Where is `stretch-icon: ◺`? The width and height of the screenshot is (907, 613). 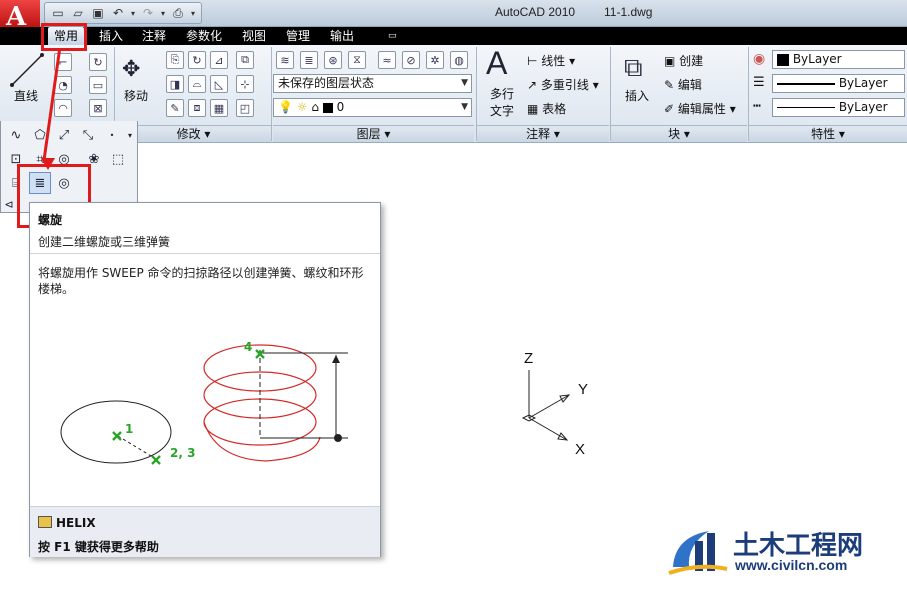 stretch-icon: ◺ is located at coordinates (219, 84).